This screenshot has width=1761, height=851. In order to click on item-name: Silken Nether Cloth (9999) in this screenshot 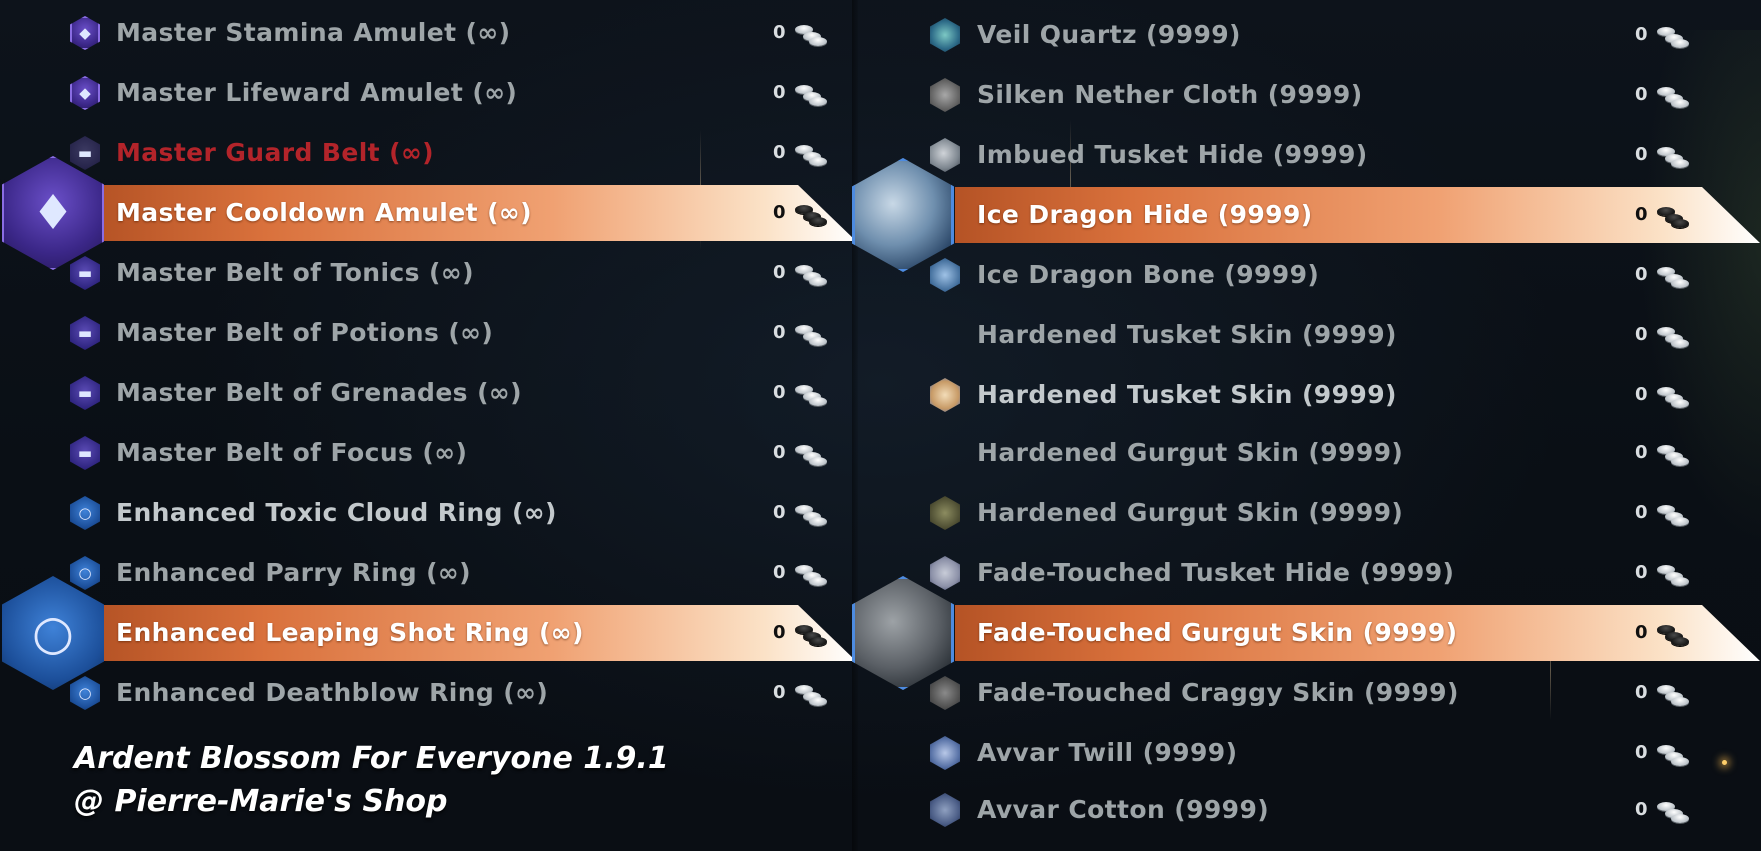, I will do `click(1170, 94)`.